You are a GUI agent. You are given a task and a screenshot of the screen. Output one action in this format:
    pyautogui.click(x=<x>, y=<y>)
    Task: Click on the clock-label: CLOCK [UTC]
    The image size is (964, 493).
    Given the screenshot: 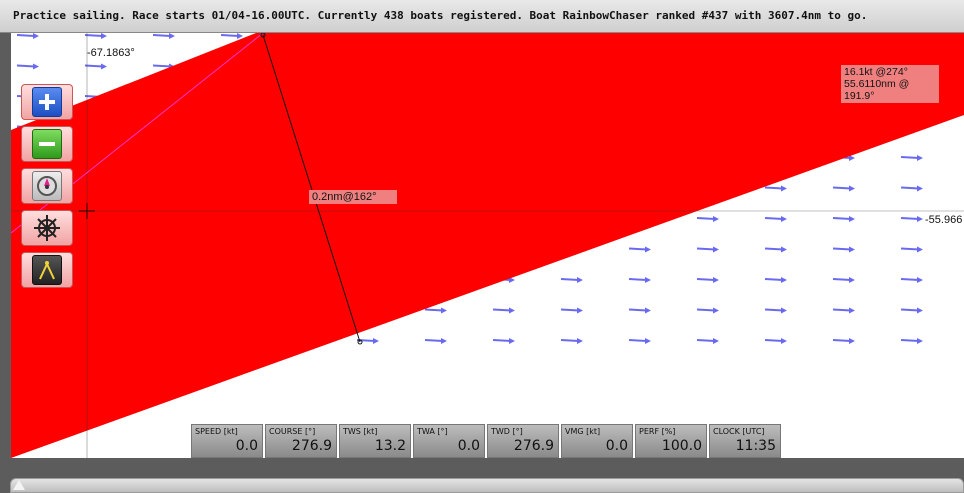 What is the action you would take?
    pyautogui.click(x=739, y=431)
    